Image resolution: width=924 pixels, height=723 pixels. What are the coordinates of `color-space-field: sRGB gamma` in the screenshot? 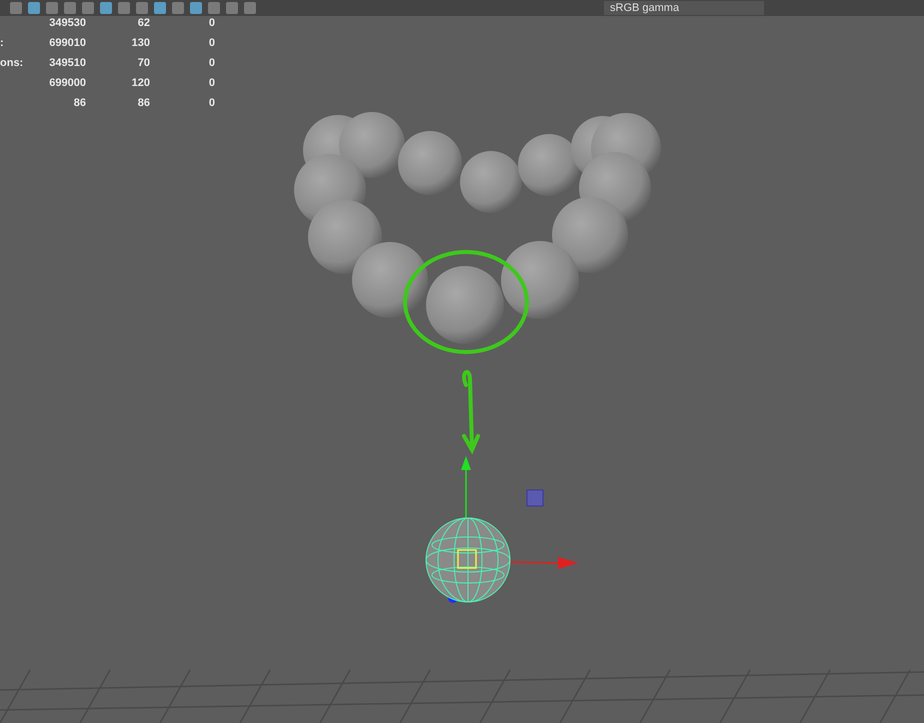 It's located at (684, 8).